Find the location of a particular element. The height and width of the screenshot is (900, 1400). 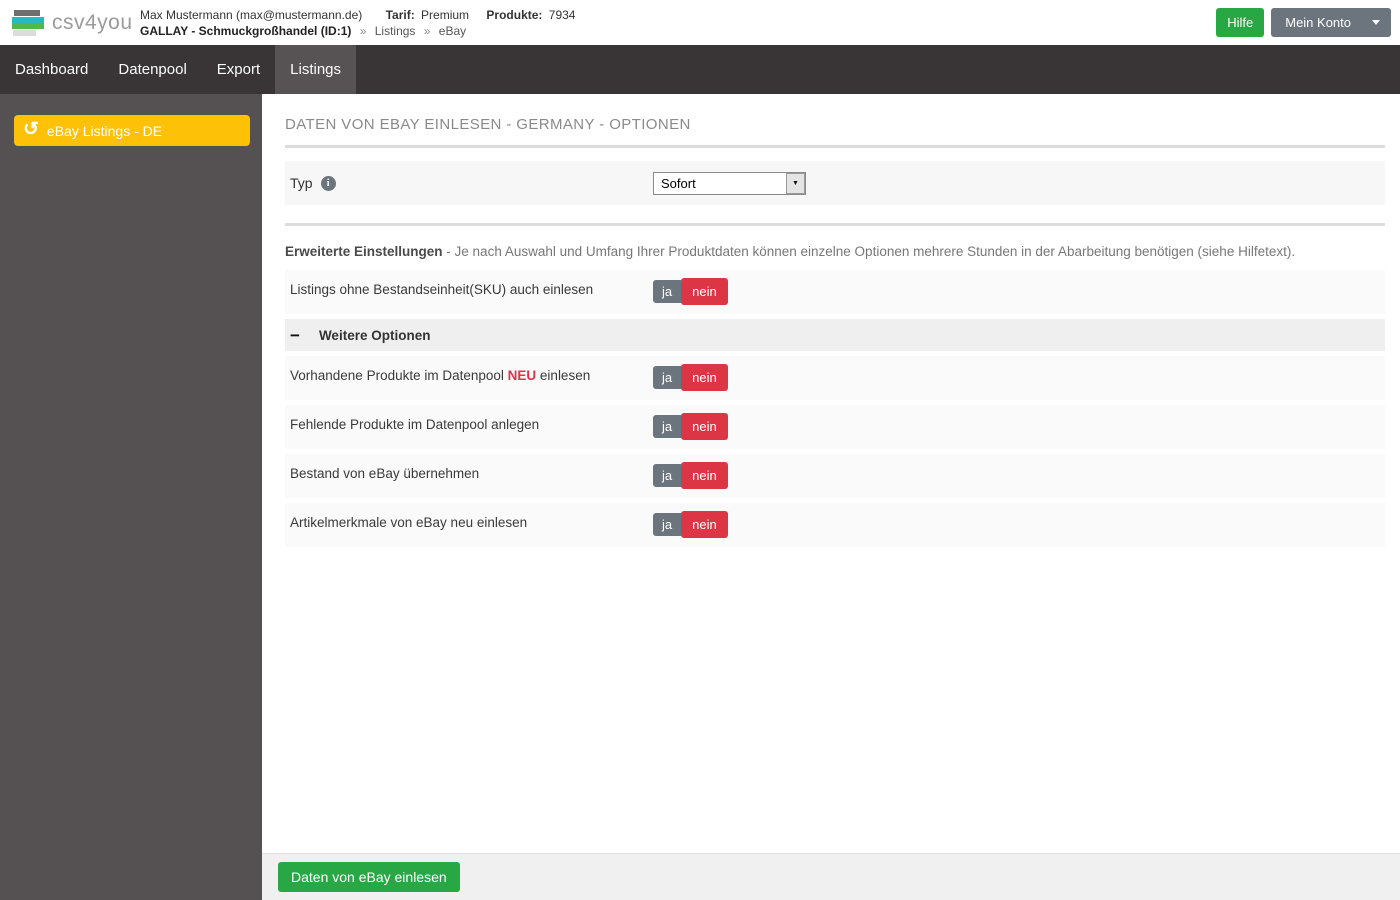

option-label: Artikelmerkmale von eBay neu einlesen is located at coordinates (409, 522).